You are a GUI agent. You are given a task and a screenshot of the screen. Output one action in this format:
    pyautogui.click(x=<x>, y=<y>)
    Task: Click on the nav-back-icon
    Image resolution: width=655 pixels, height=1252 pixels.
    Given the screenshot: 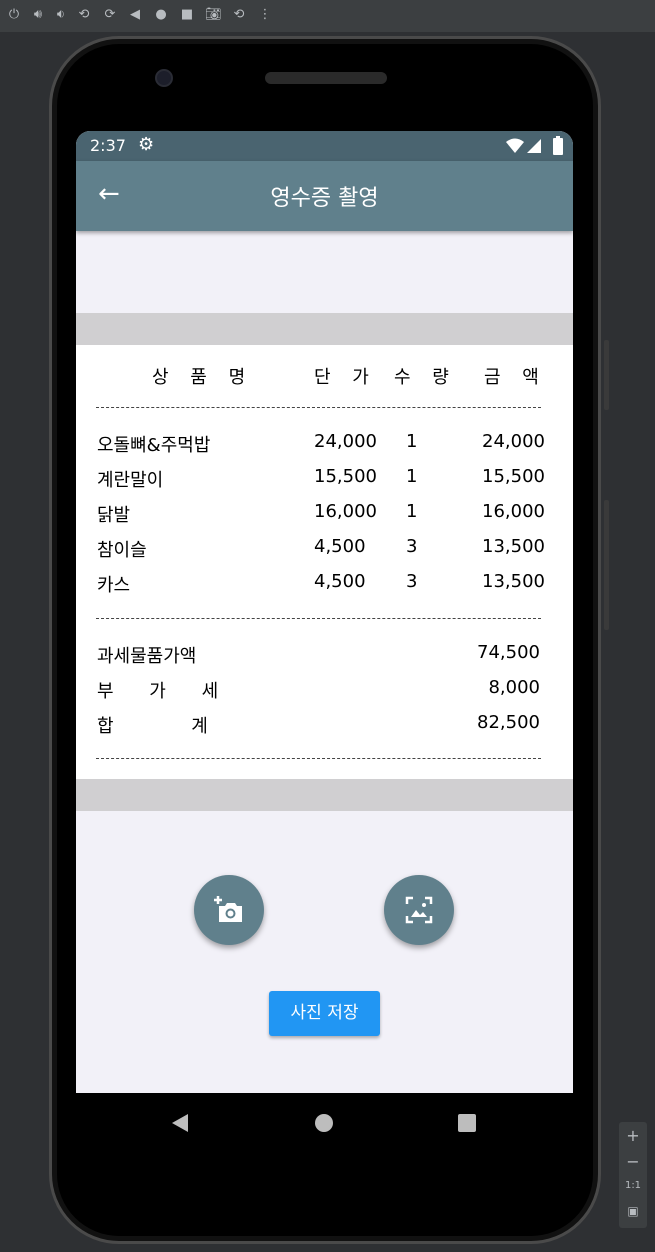 What is the action you would take?
    pyautogui.click(x=180, y=1123)
    